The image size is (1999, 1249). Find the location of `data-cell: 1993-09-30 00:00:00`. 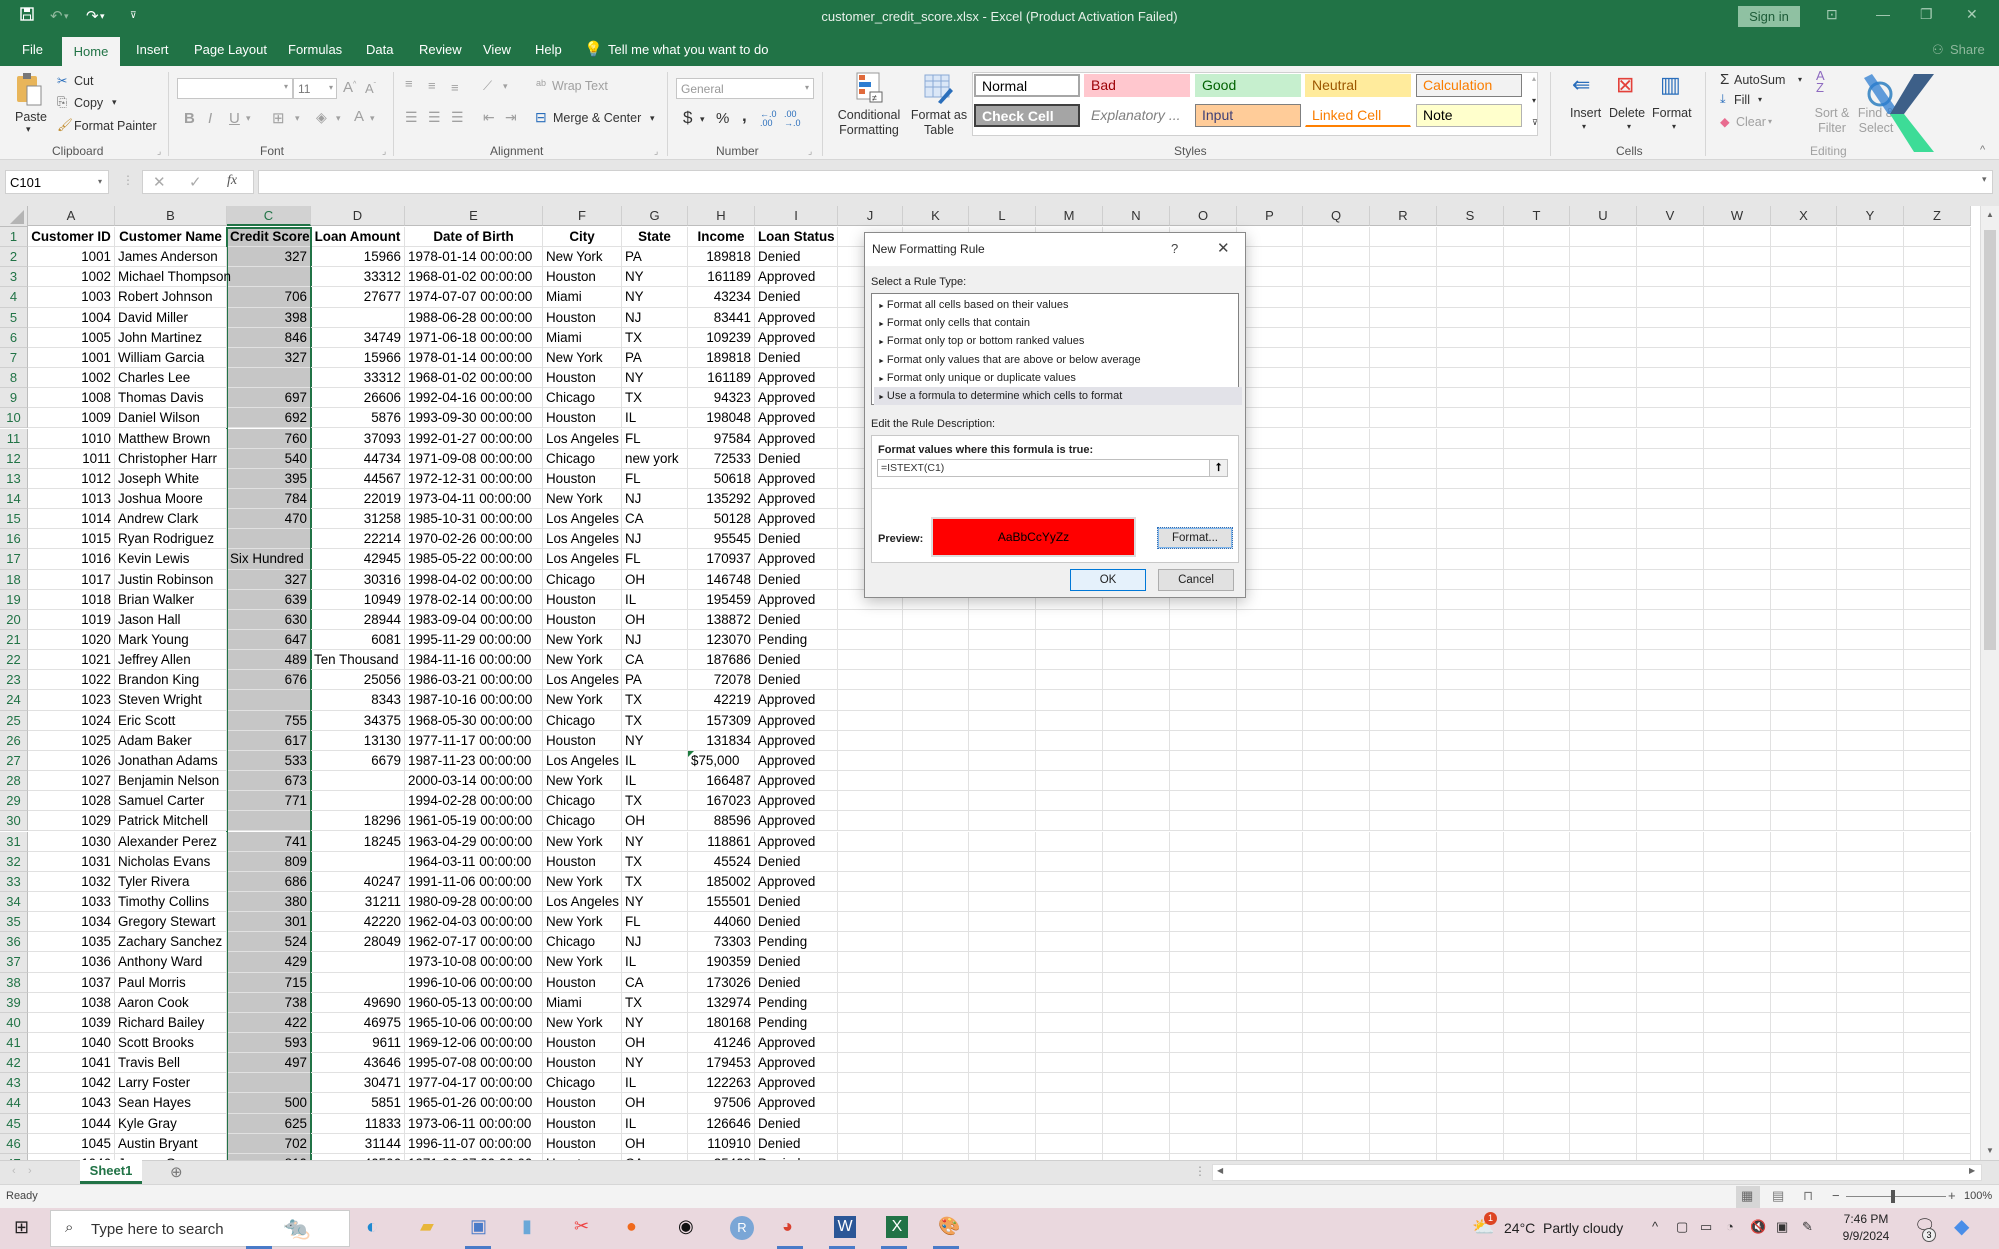

data-cell: 1993-09-30 00:00:00 is located at coordinates (474, 418).